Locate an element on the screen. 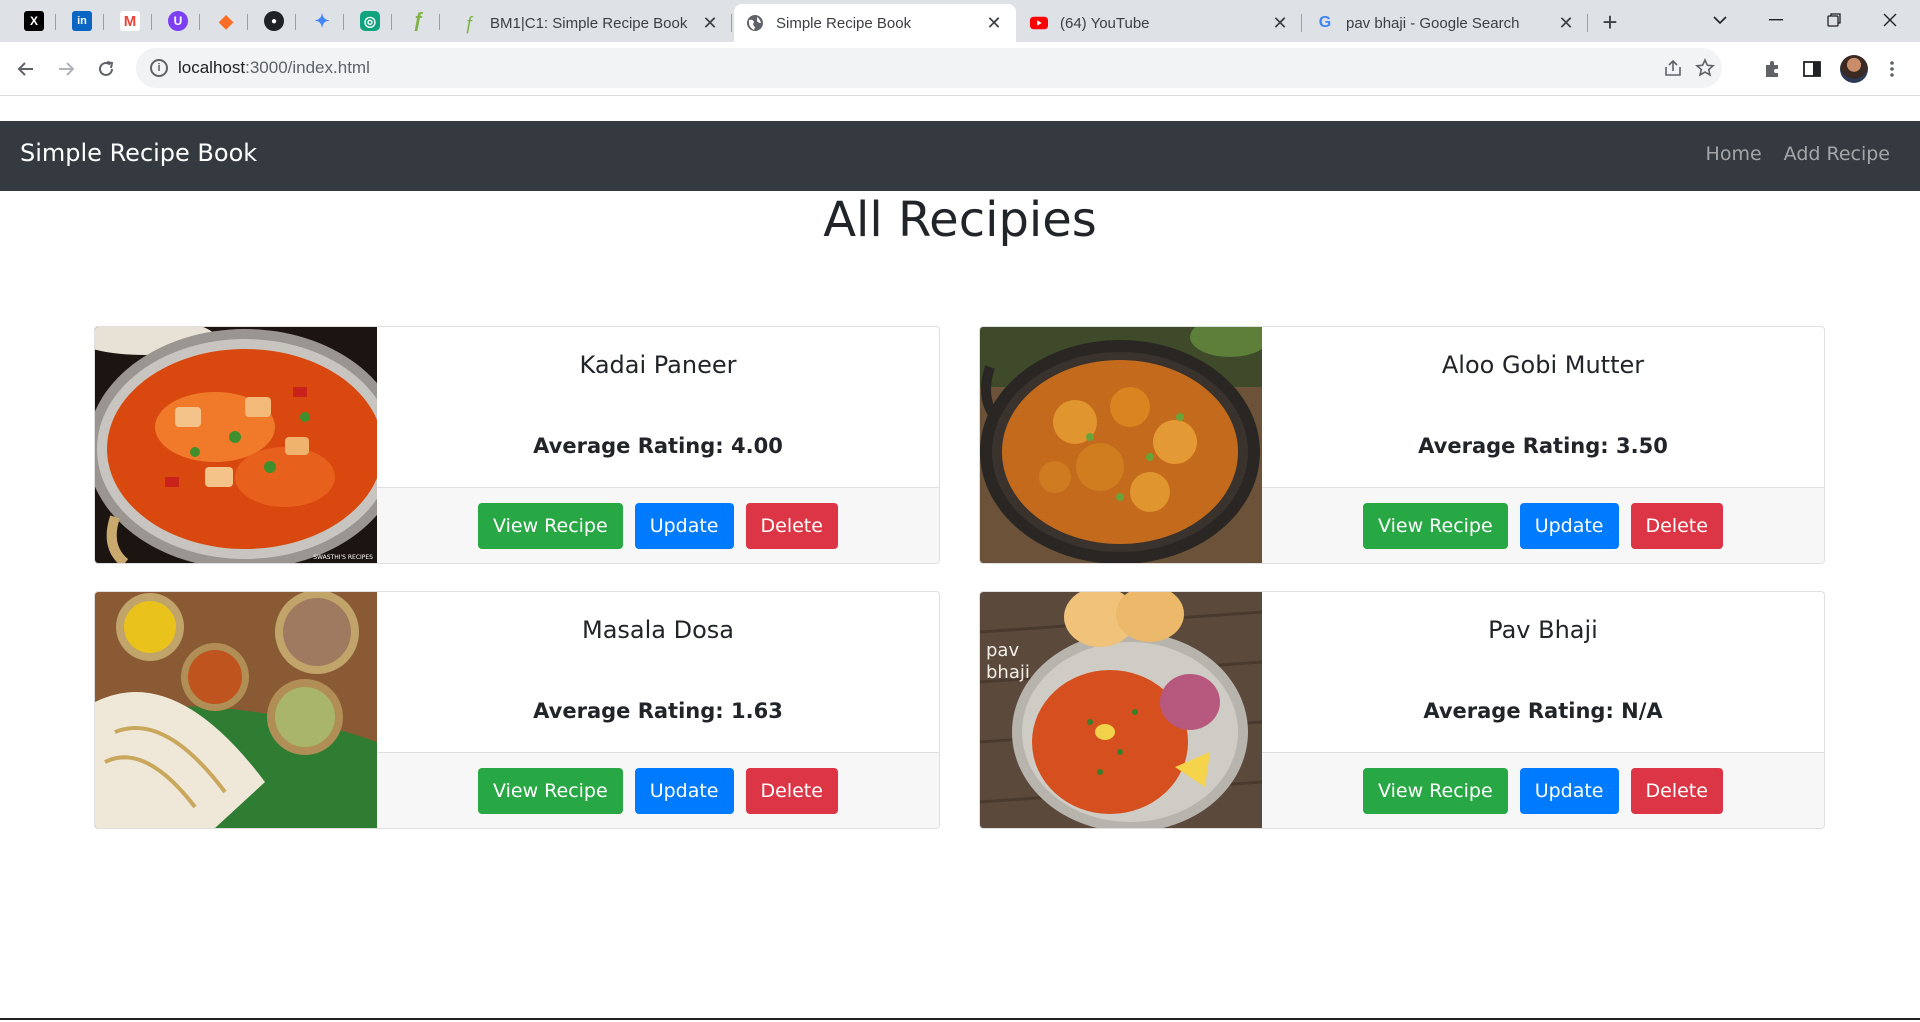 This screenshot has width=1920, height=1022. minimize-icon is located at coordinates (1776, 20).